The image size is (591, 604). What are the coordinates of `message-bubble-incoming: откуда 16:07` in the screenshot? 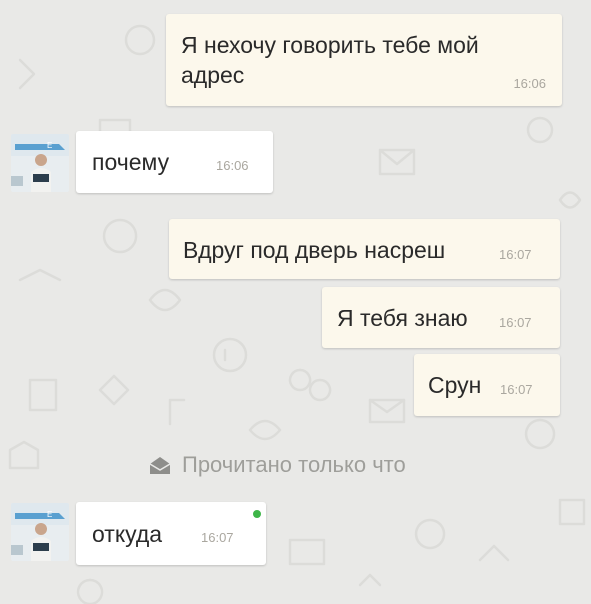 It's located at (171, 533).